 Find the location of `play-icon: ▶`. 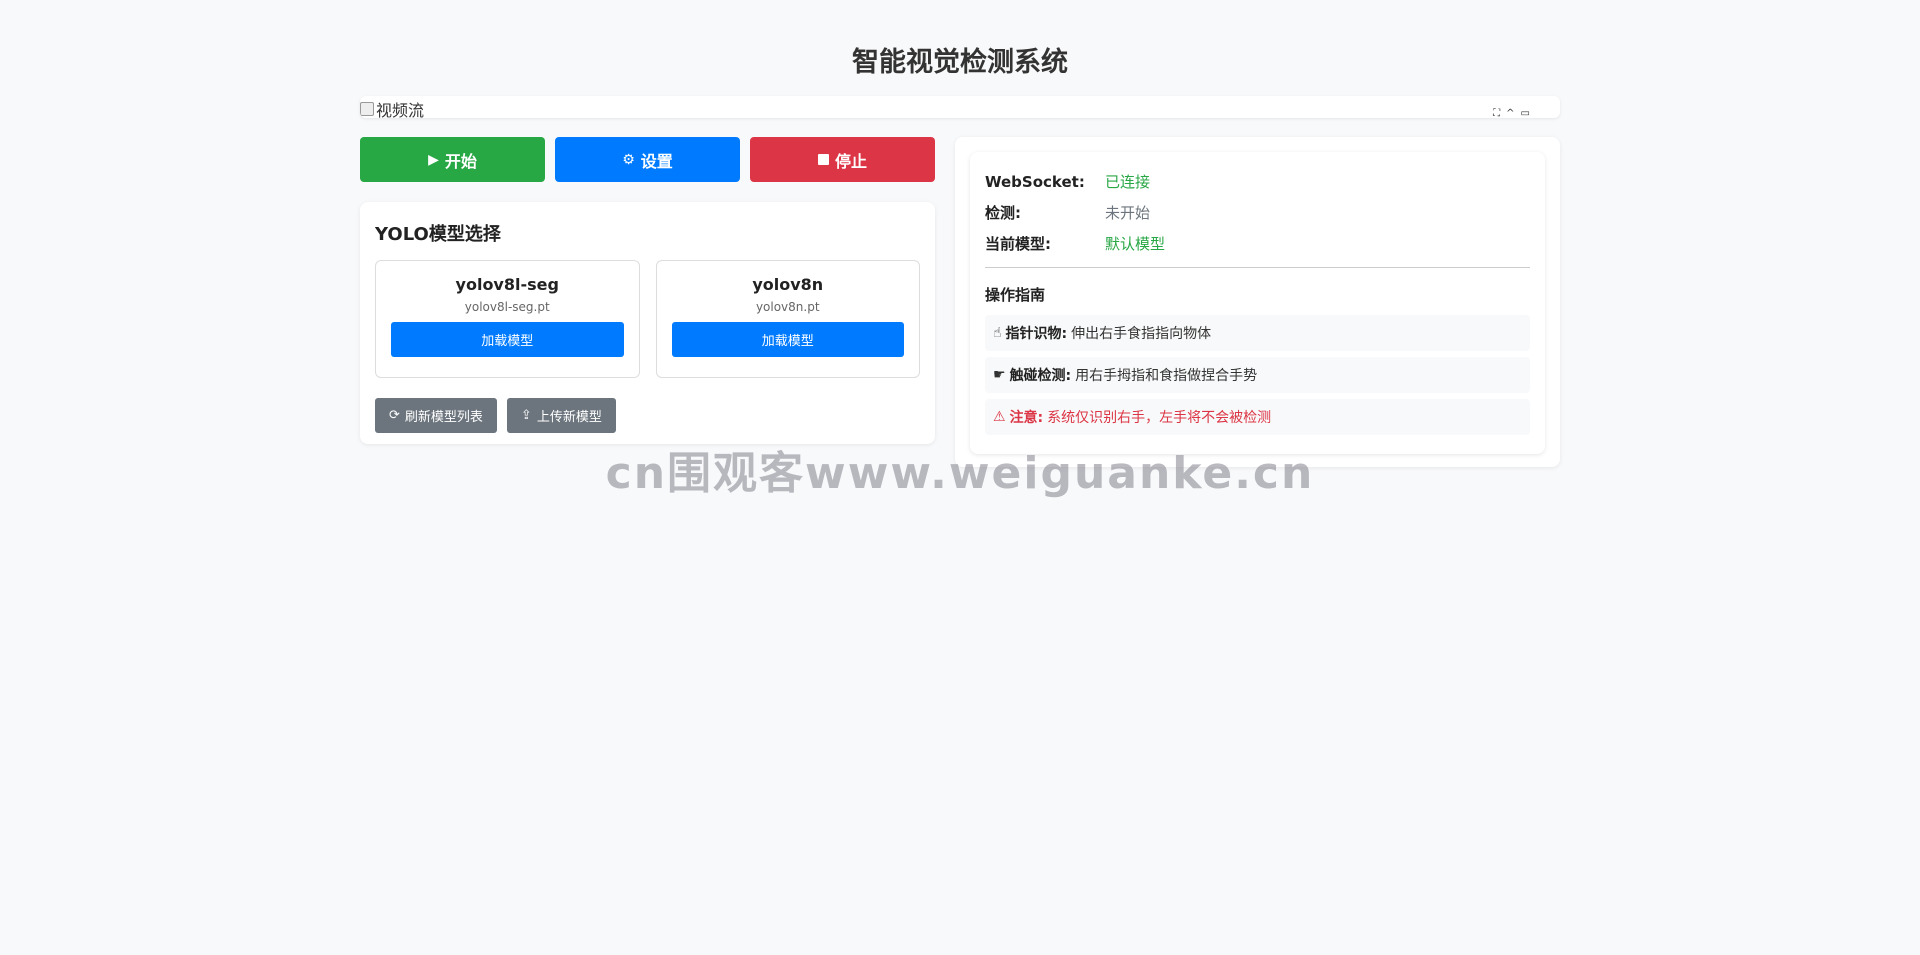

play-icon: ▶ is located at coordinates (433, 159).